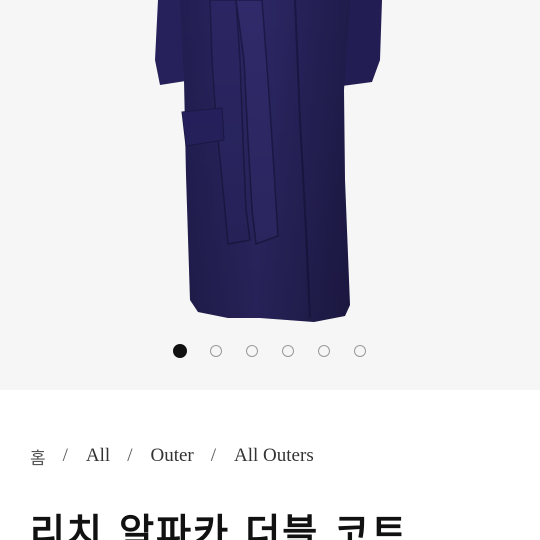 This screenshot has width=540, height=540. What do you see at coordinates (98, 456) in the screenshot?
I see `breadcrumb-all-link: All` at bounding box center [98, 456].